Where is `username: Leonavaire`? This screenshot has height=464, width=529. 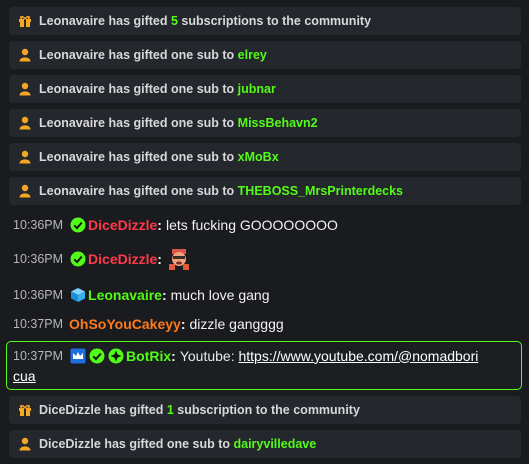
username: Leonavaire is located at coordinates (125, 295).